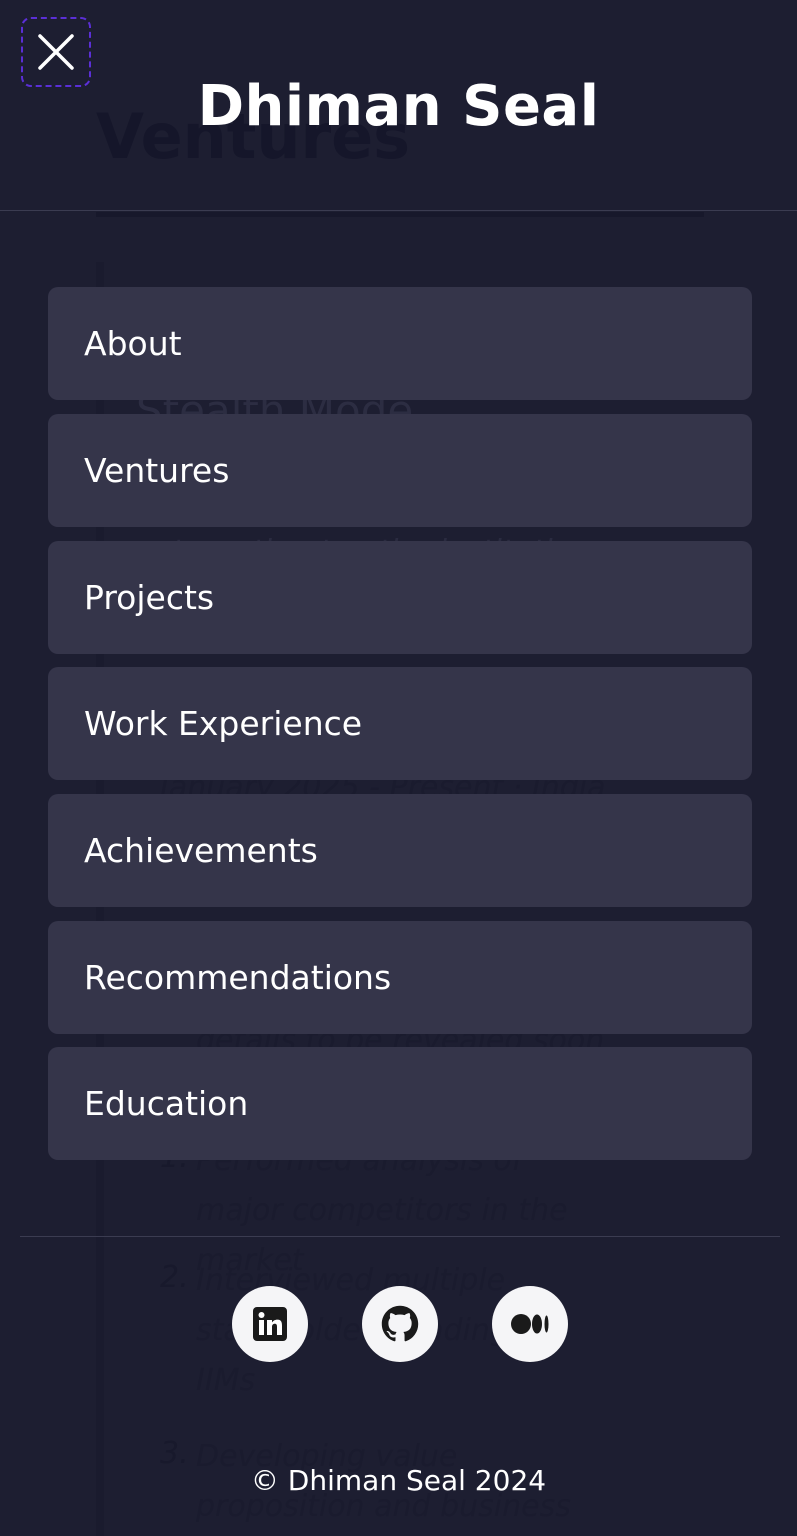  I want to click on footer-divider, so click(400, 1236).